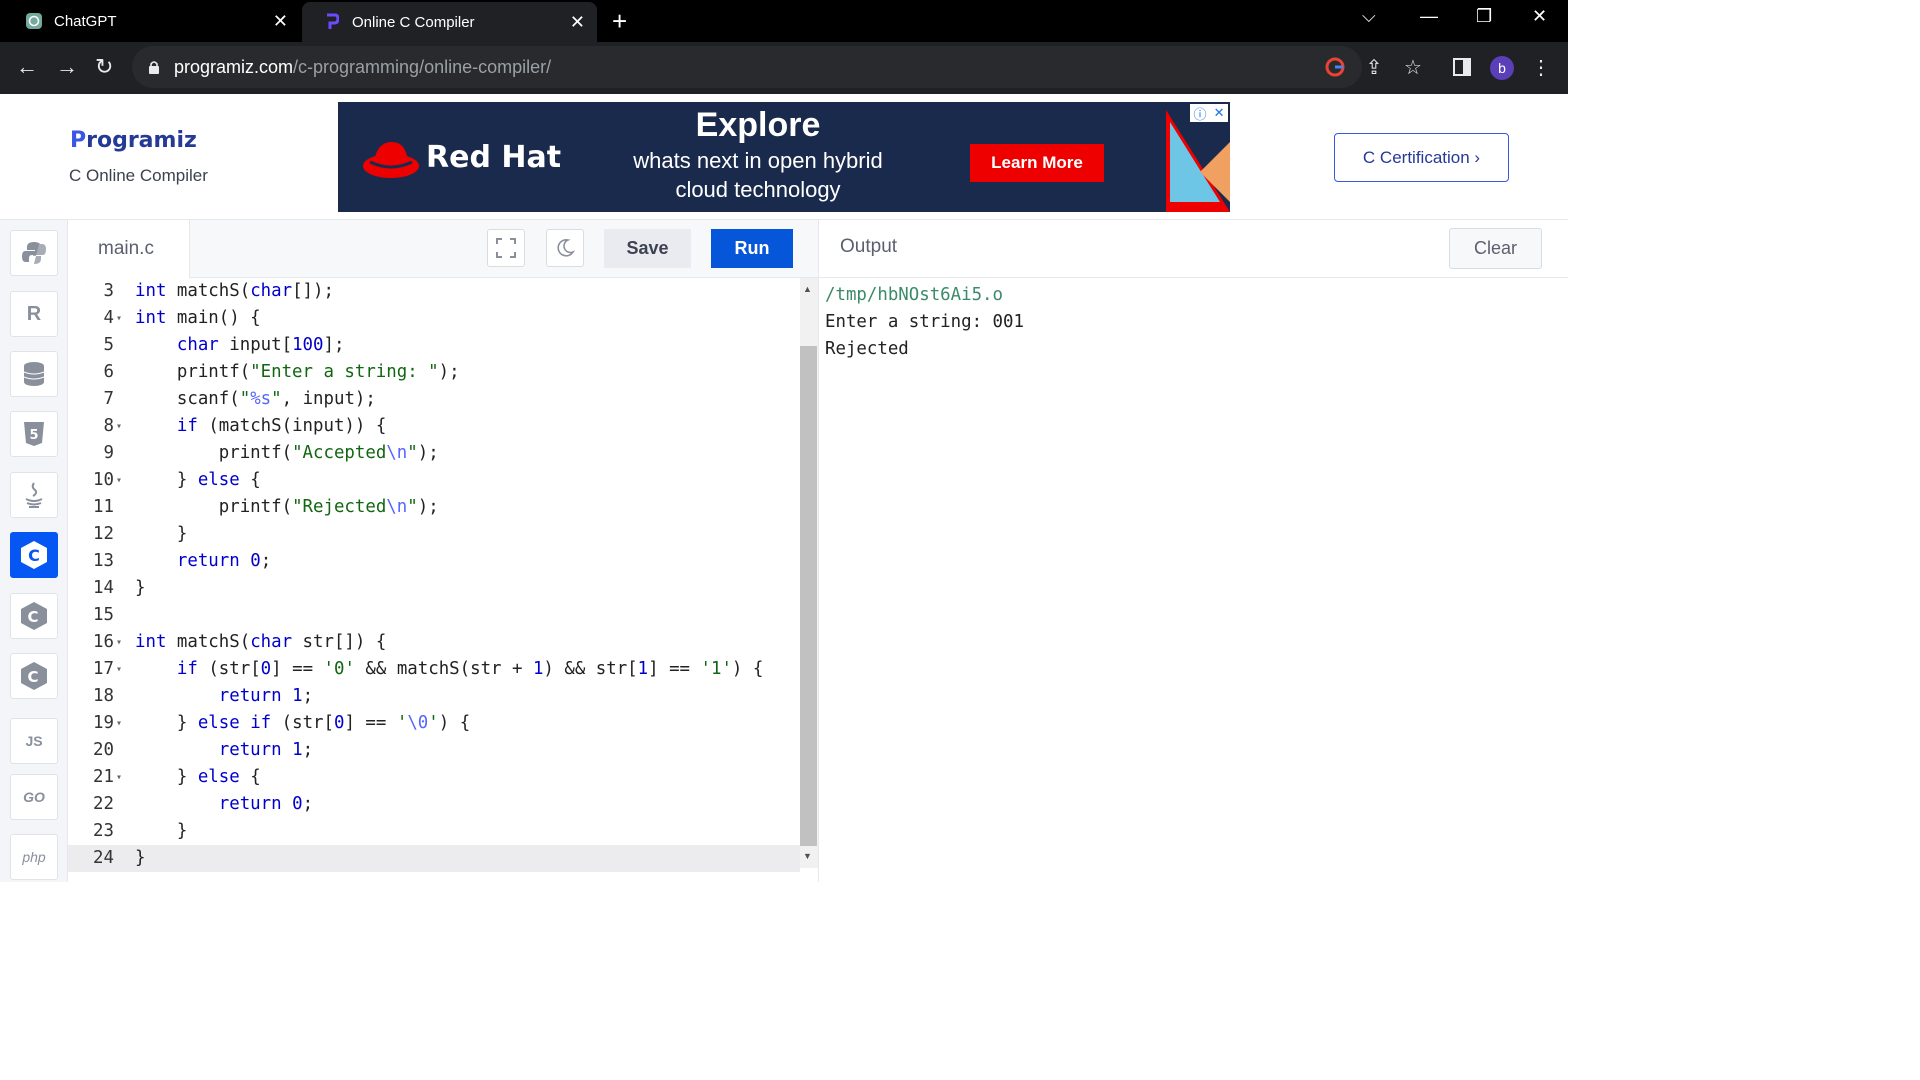  I want to click on line-number: 20, so click(103, 750).